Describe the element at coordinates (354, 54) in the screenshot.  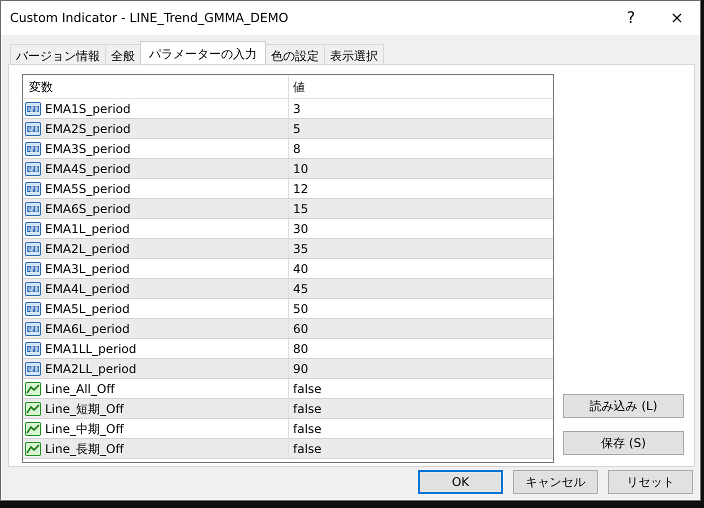
I see `tab: 表示選択` at that location.